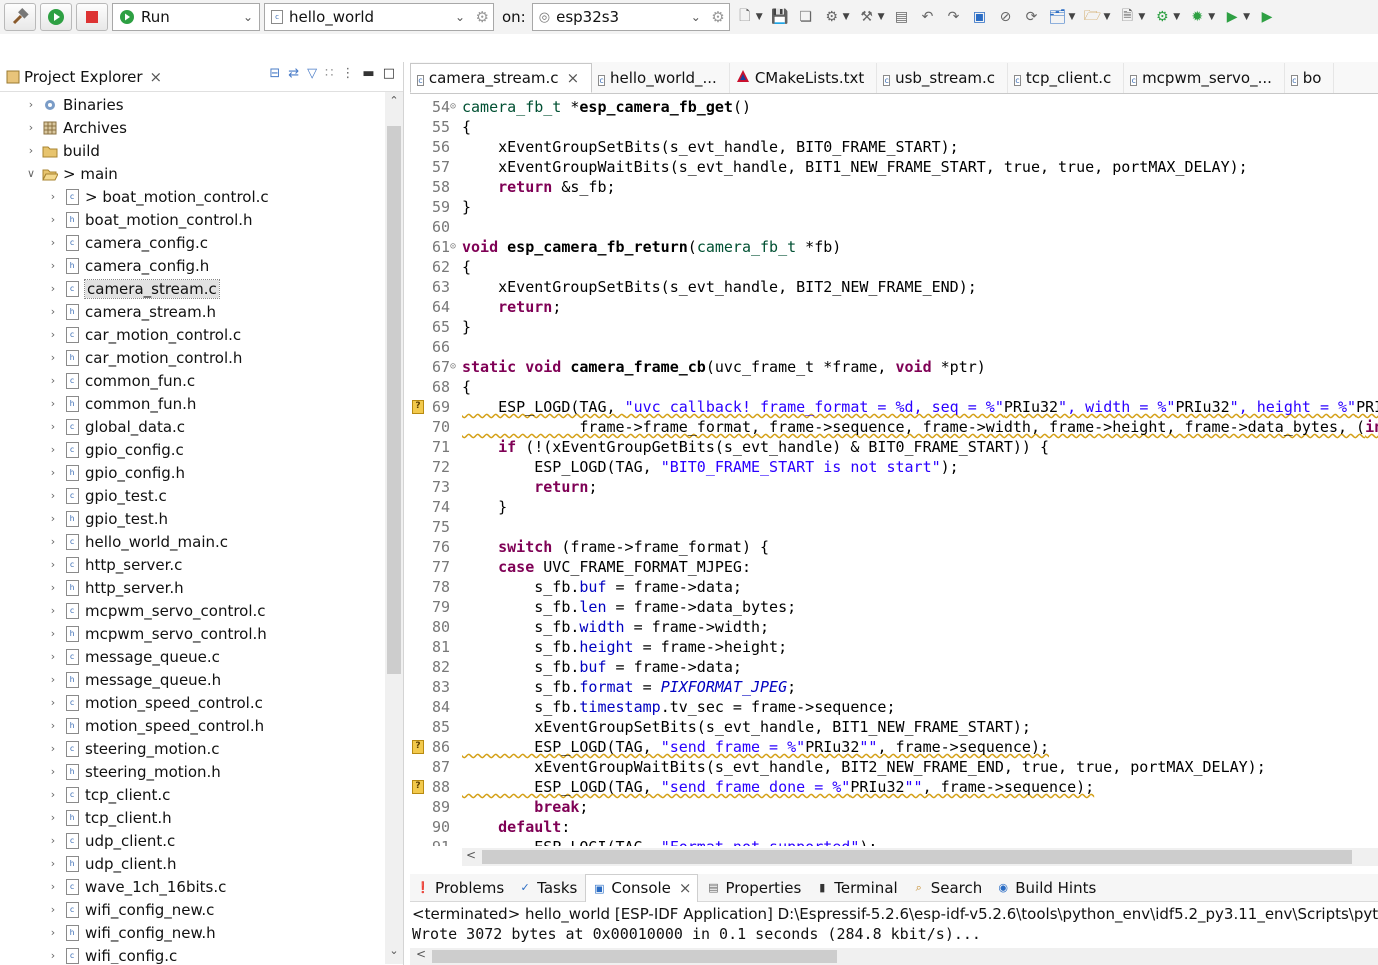 The width and height of the screenshot is (1378, 965). What do you see at coordinates (1310, 78) in the screenshot?
I see `editor-tab: c bo` at bounding box center [1310, 78].